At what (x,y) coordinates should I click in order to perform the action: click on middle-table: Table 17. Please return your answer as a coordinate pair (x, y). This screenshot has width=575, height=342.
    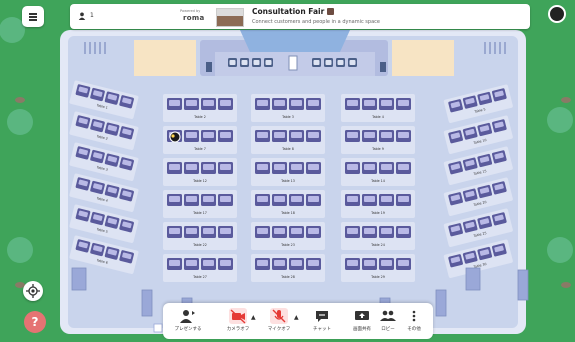
    Looking at the image, I should click on (200, 204).